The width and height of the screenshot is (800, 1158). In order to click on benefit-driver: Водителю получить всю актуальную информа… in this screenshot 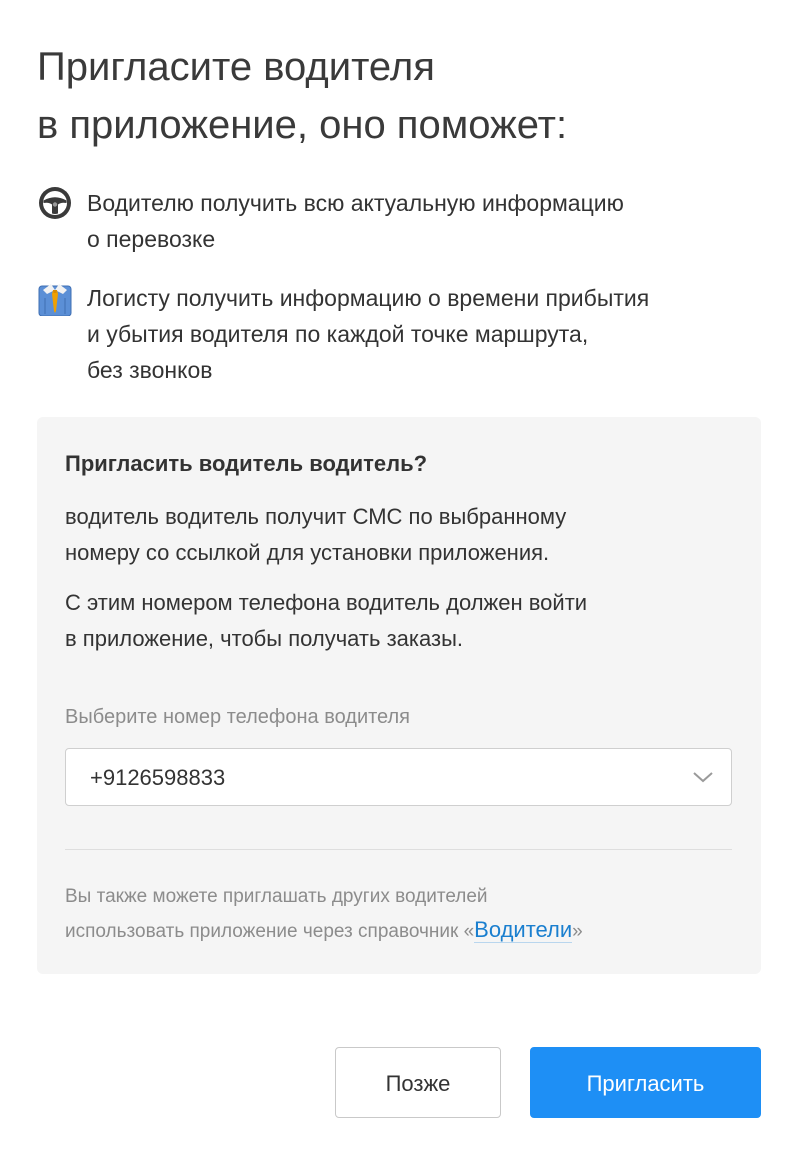, I will do `click(397, 221)`.